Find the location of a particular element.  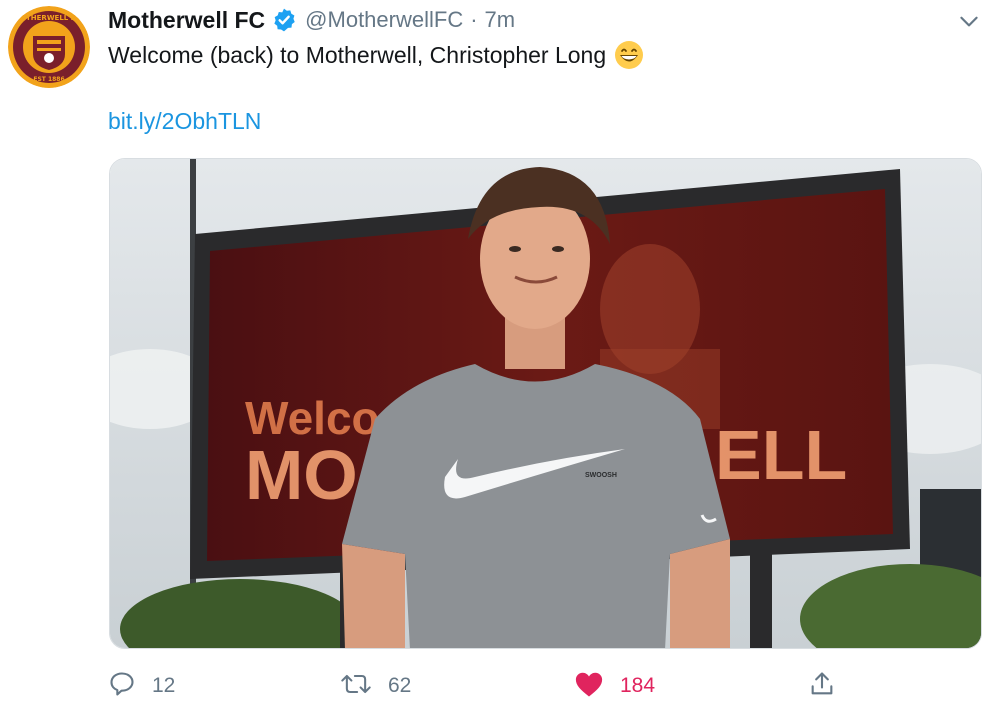

shirt-text: SWOOSH is located at coordinates (601, 475).